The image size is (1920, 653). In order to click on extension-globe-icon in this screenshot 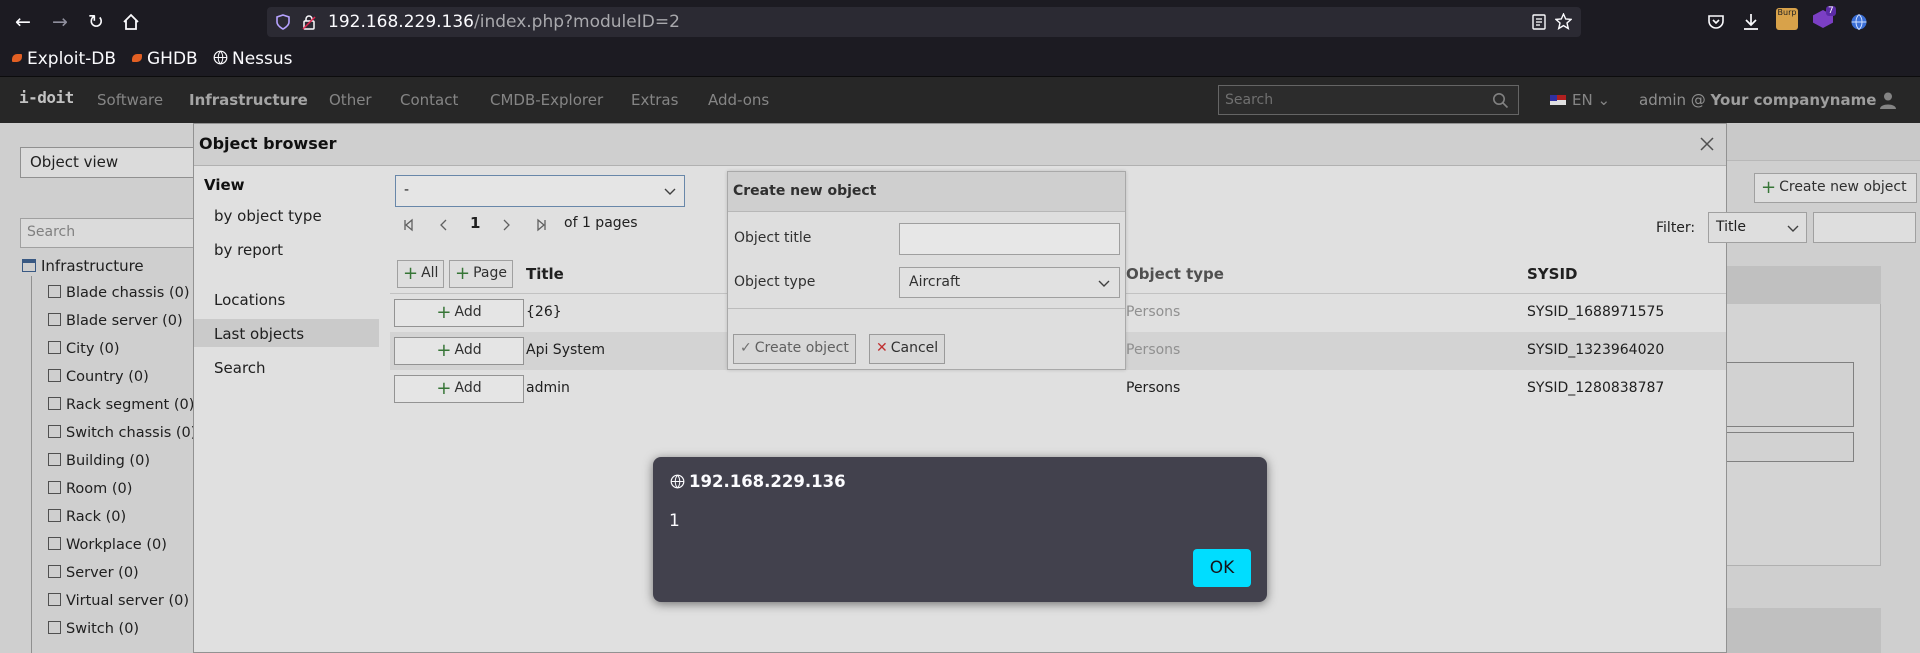, I will do `click(1859, 22)`.